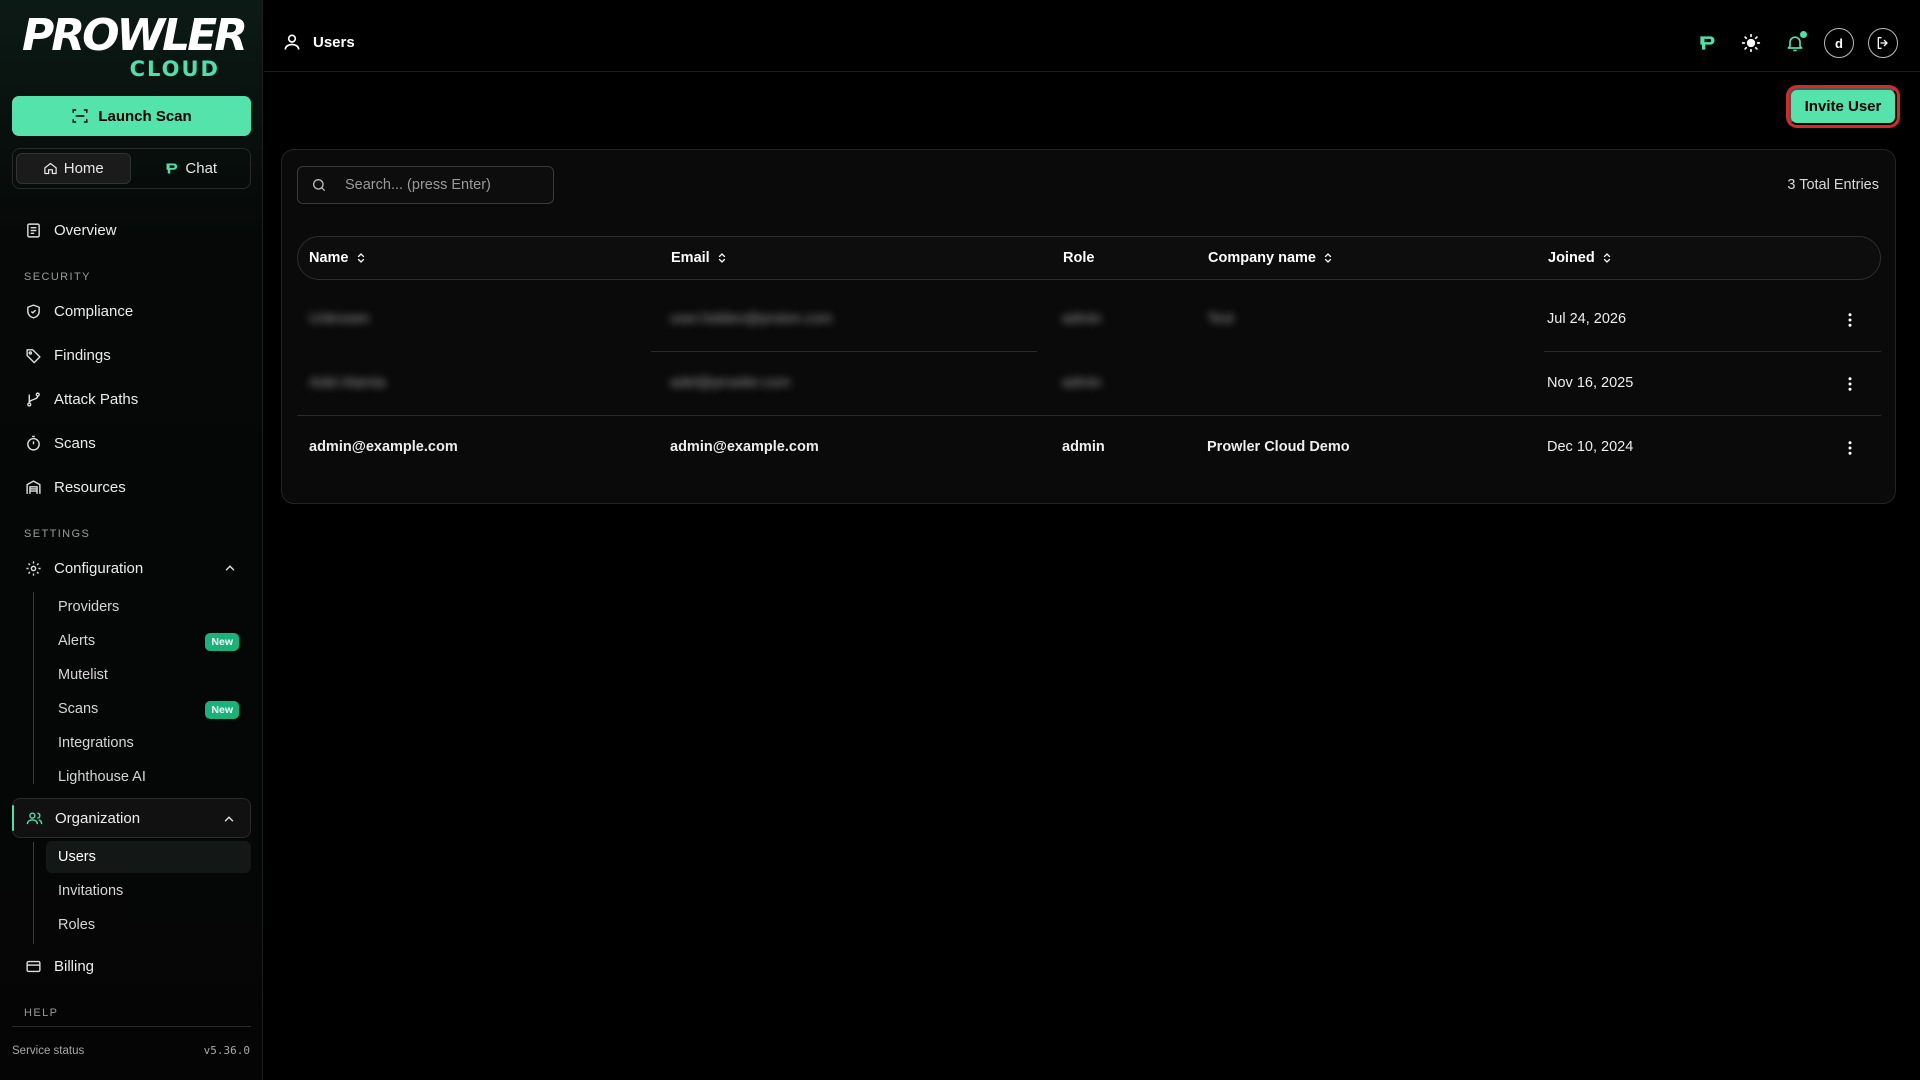 The image size is (1920, 1080). Describe the element at coordinates (80, 116) in the screenshot. I see `scan-frame-icon` at that location.